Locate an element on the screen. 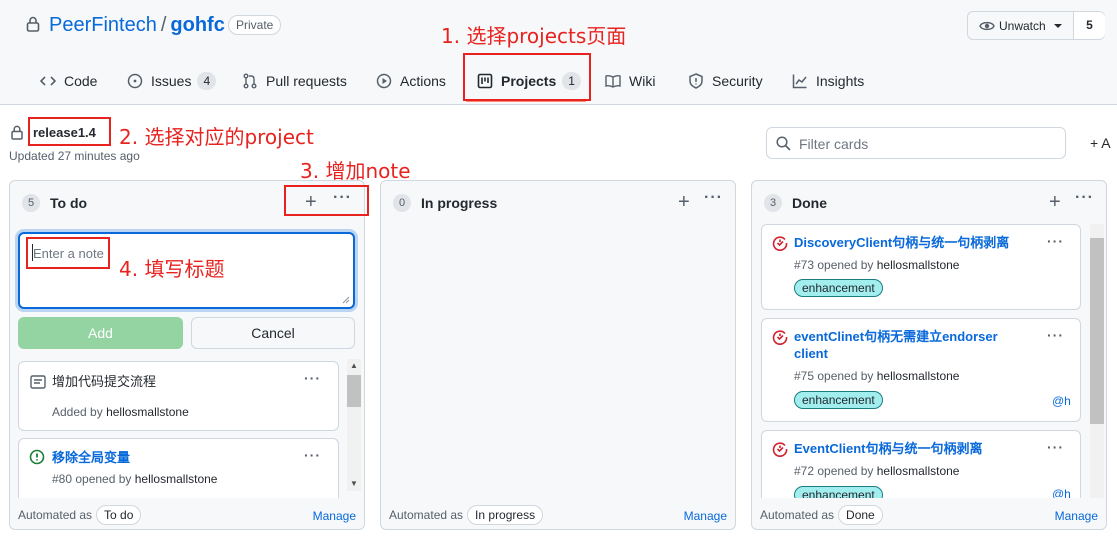 This screenshot has width=1117, height=546. card-meta: #75 opened by hellosmallstone is located at coordinates (876, 376).